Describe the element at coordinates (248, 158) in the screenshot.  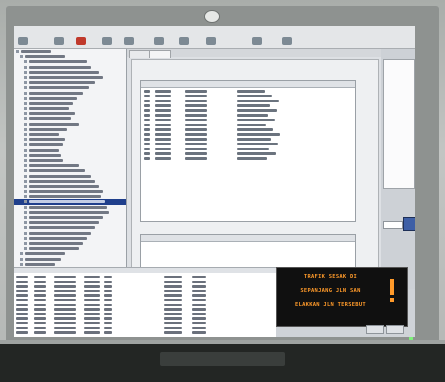
I see `grid-row` at that location.